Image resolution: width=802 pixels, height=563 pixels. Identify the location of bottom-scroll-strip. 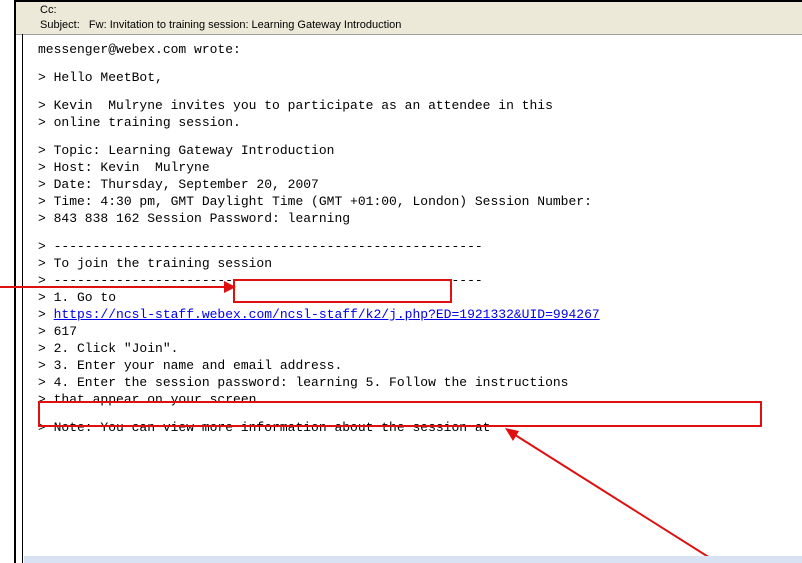
(413, 559).